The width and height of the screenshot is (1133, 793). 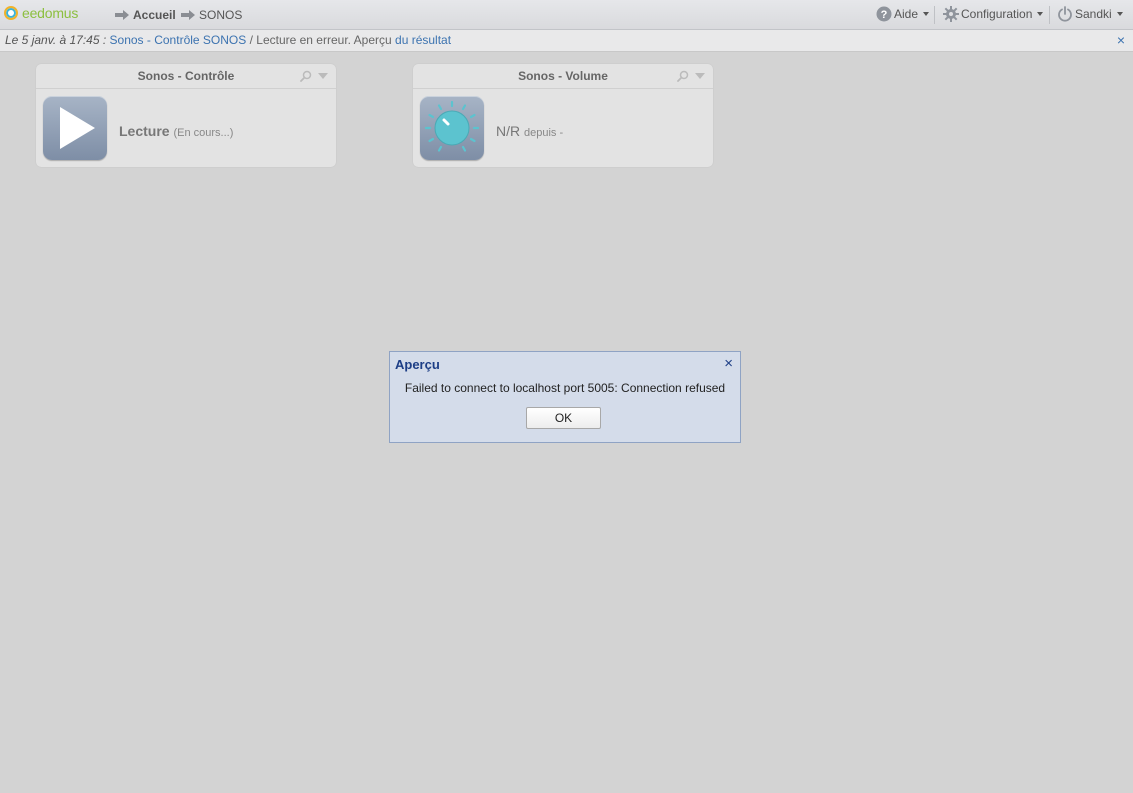 I want to click on help-label: Aide, so click(x=906, y=14).